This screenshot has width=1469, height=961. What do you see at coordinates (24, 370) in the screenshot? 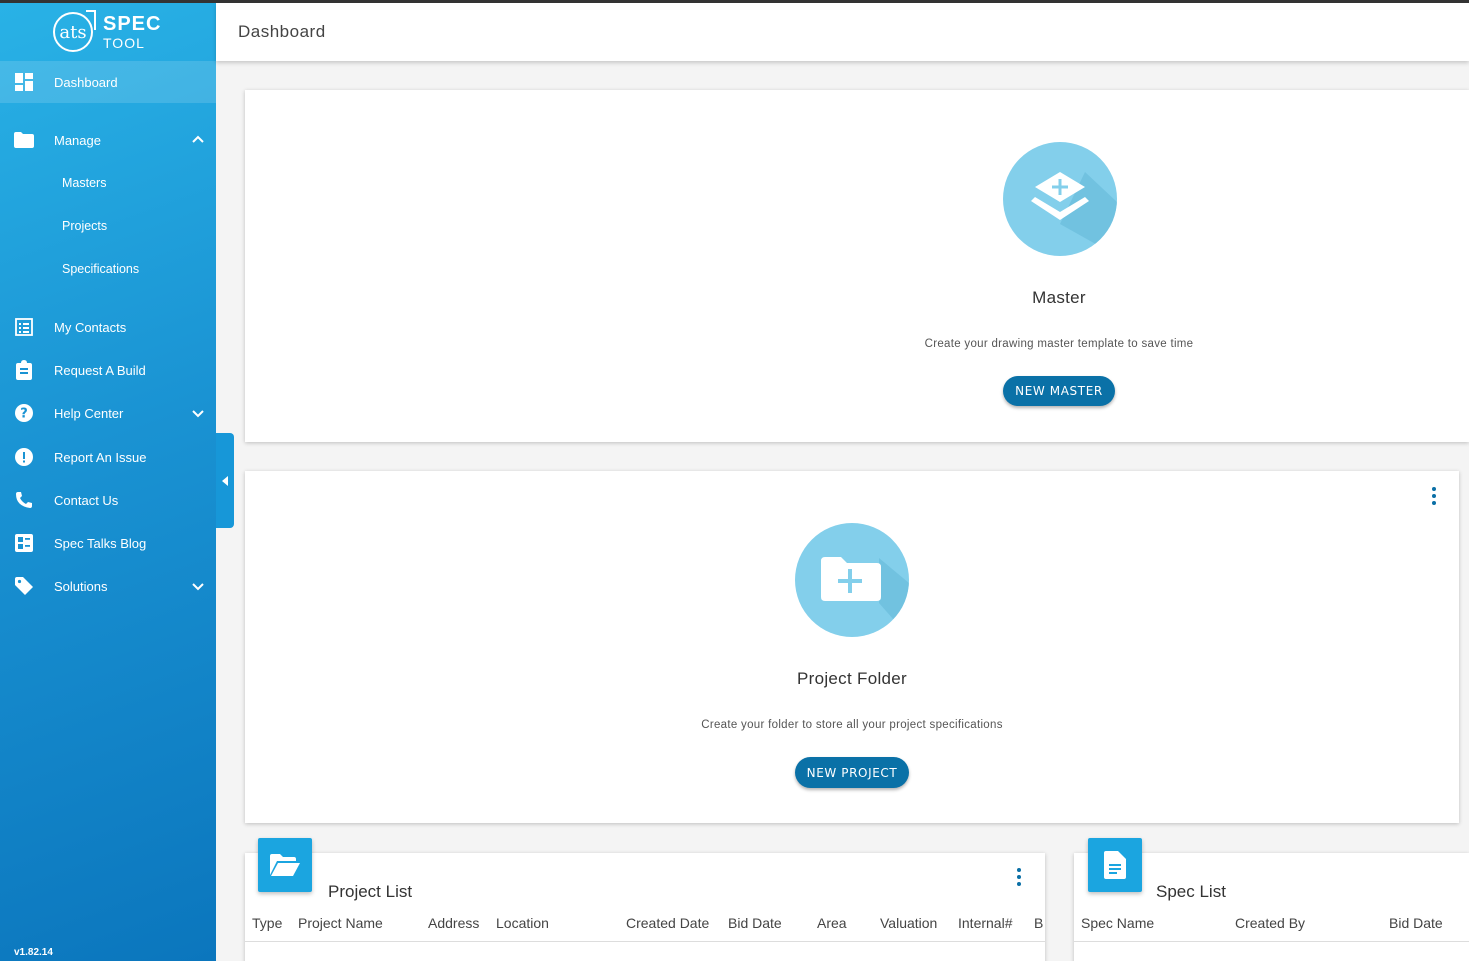
I see `clipboard-icon` at bounding box center [24, 370].